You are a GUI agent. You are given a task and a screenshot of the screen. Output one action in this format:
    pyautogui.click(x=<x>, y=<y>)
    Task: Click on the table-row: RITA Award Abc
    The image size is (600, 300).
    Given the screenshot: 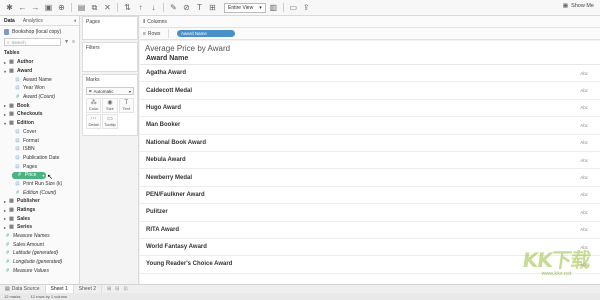 What is the action you would take?
    pyautogui.click(x=370, y=230)
    